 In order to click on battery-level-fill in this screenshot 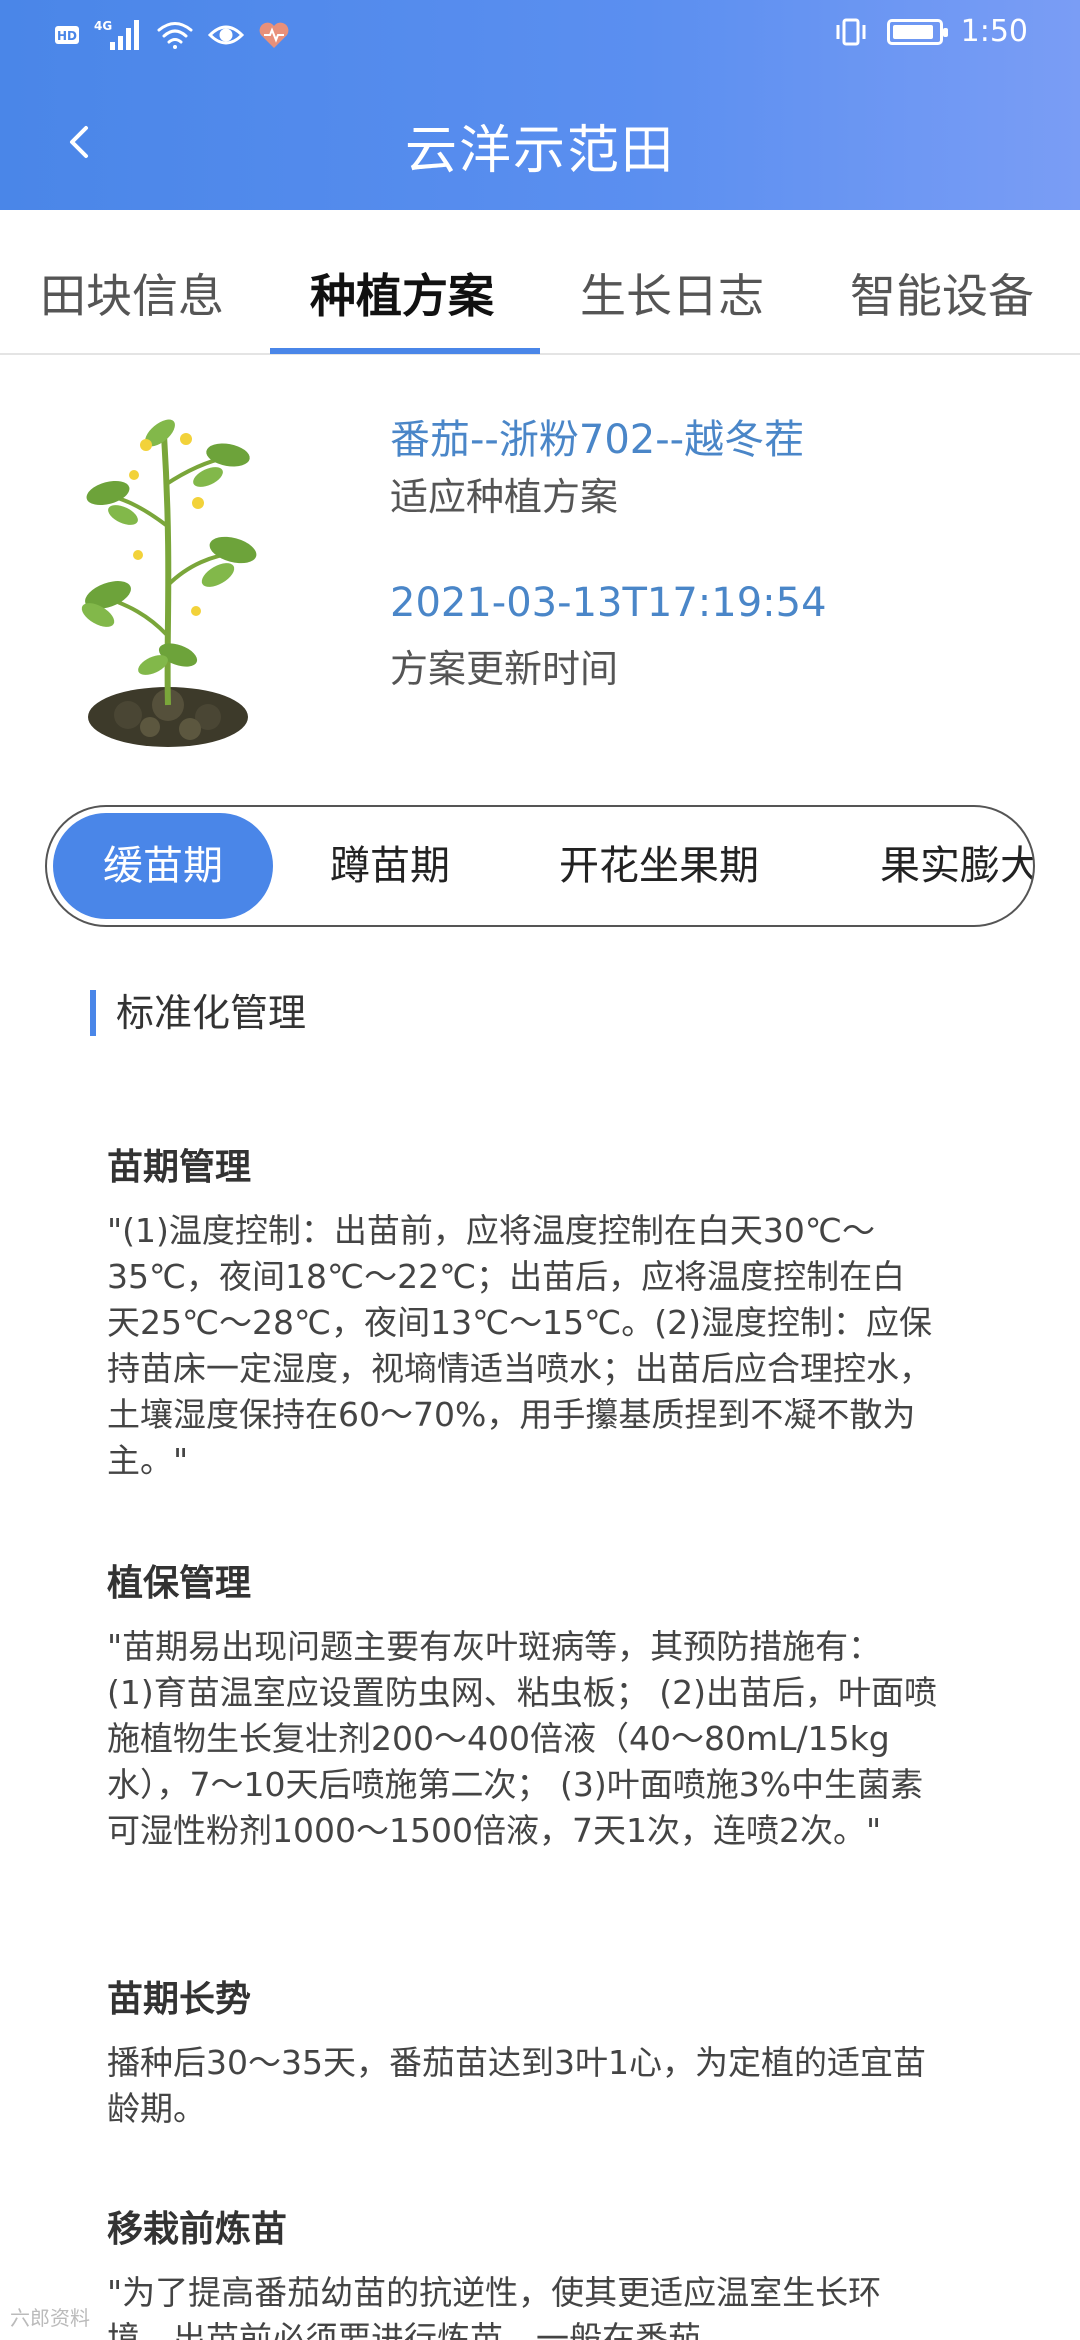, I will do `click(912, 31)`.